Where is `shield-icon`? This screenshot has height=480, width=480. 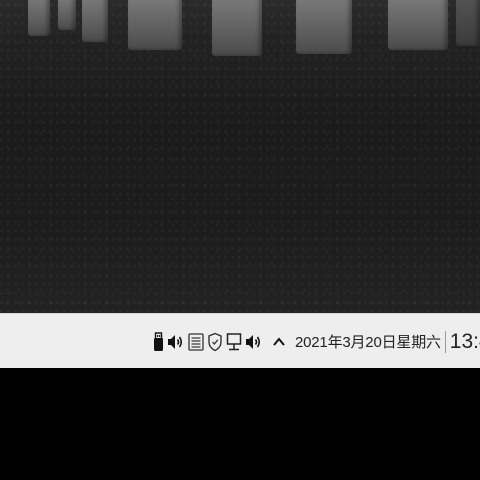
shield-icon is located at coordinates (215, 342).